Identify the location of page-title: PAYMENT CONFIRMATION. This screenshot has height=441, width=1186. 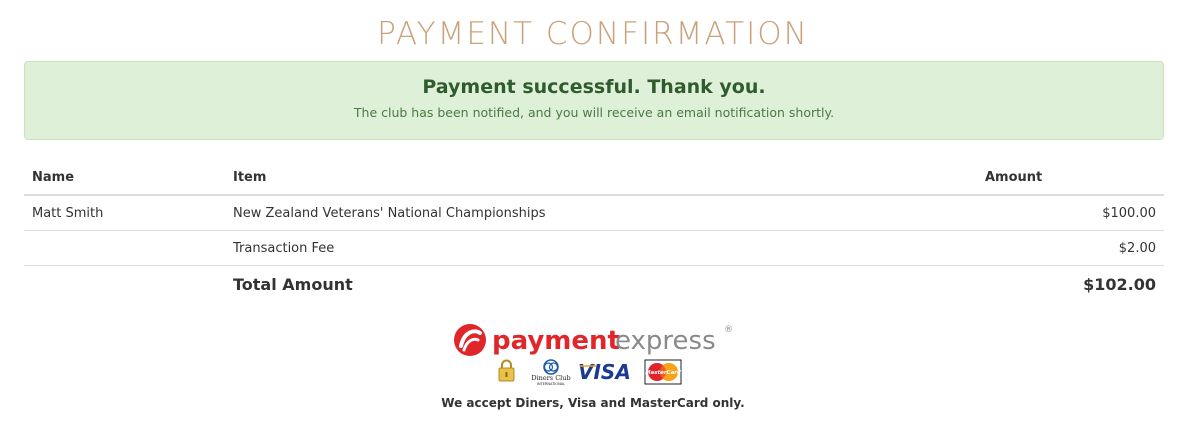
(593, 34).